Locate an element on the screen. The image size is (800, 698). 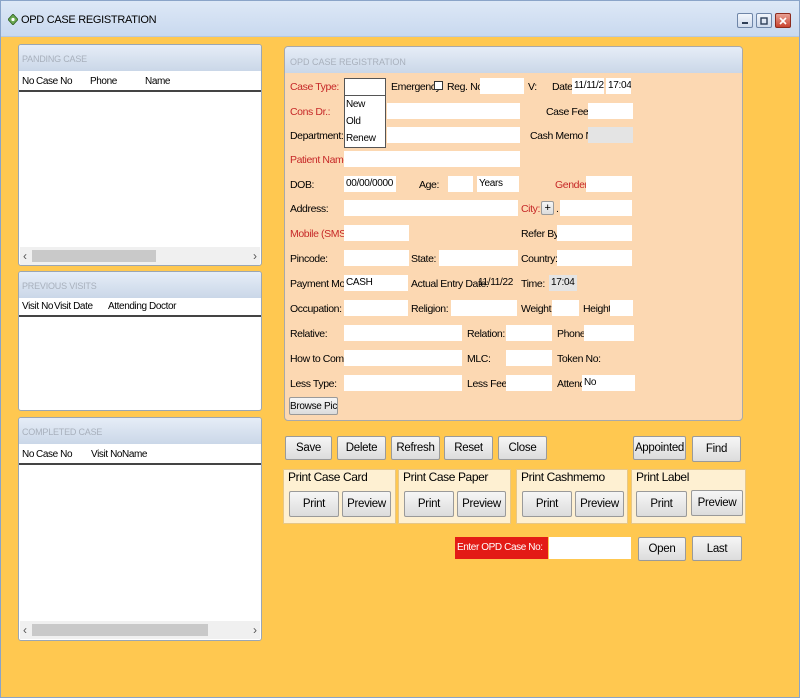
occupation-label: Occupation: is located at coordinates (316, 309).